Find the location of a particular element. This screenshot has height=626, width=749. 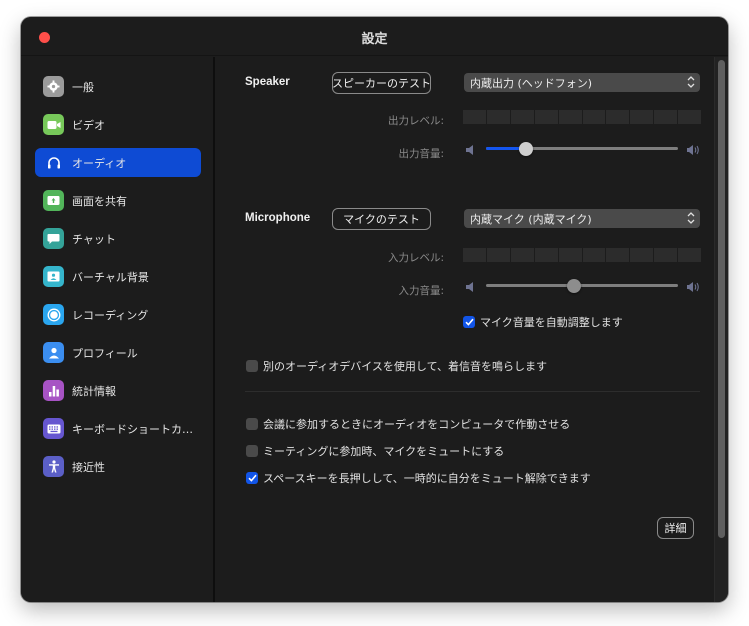

sidebar-item-gear: 一般 is located at coordinates (118, 86).